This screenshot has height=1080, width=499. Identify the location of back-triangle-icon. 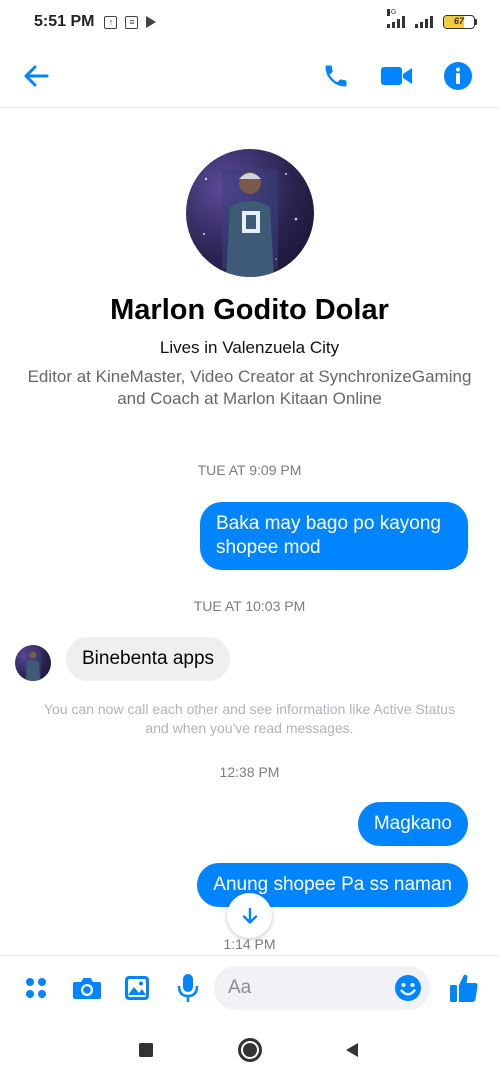
(352, 1050).